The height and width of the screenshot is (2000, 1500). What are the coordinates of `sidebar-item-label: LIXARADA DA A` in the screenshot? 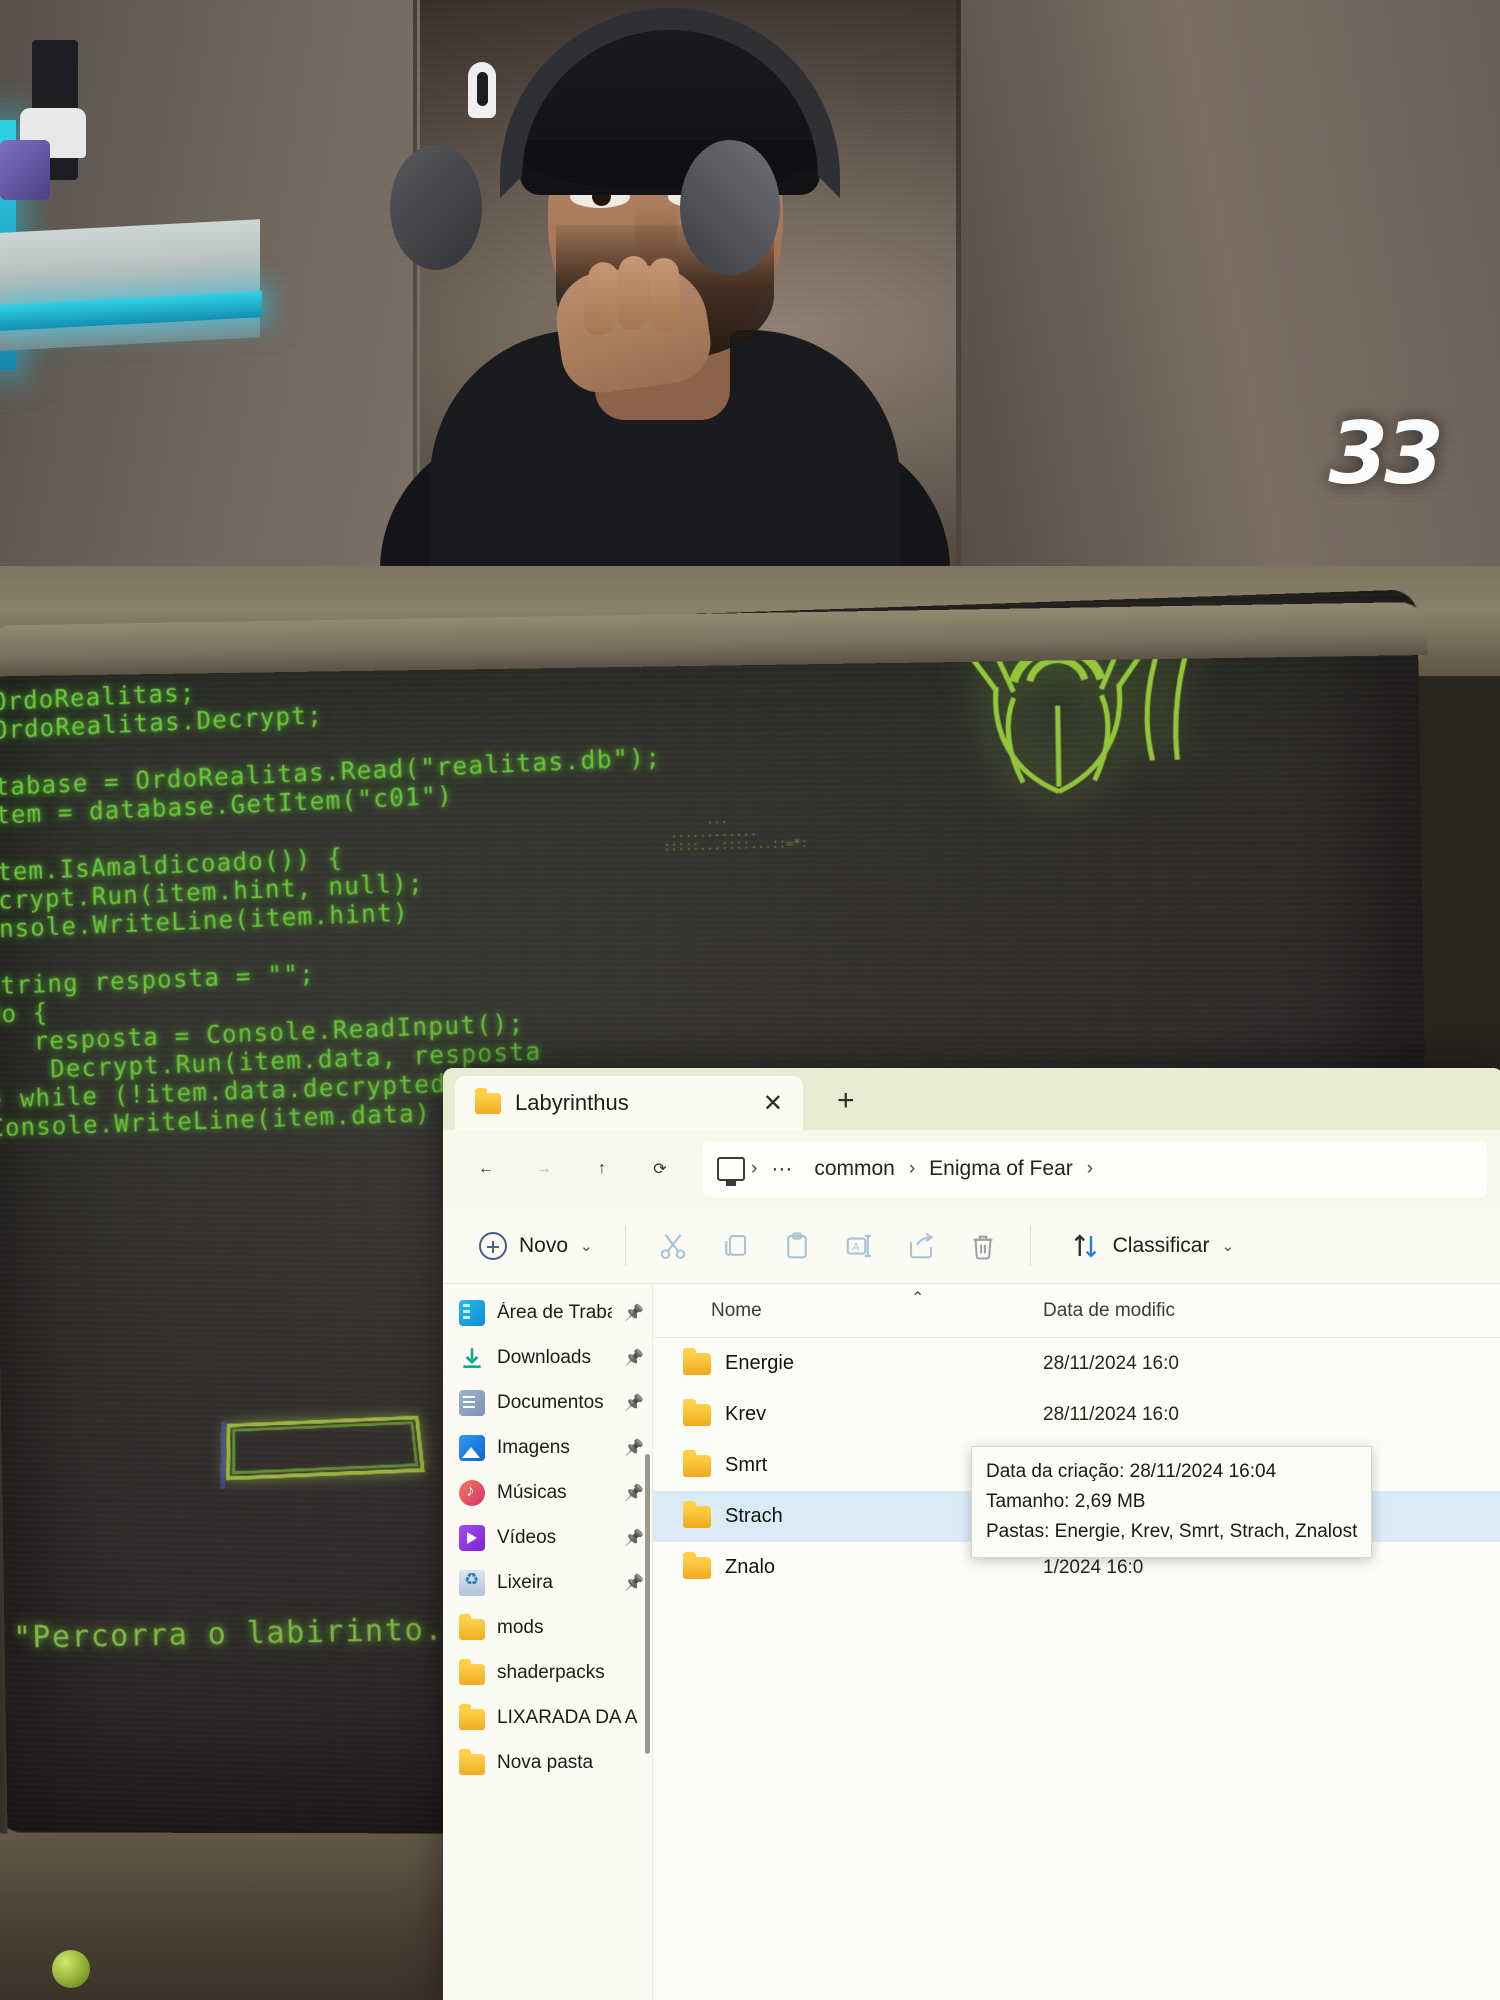 It's located at (567, 1717).